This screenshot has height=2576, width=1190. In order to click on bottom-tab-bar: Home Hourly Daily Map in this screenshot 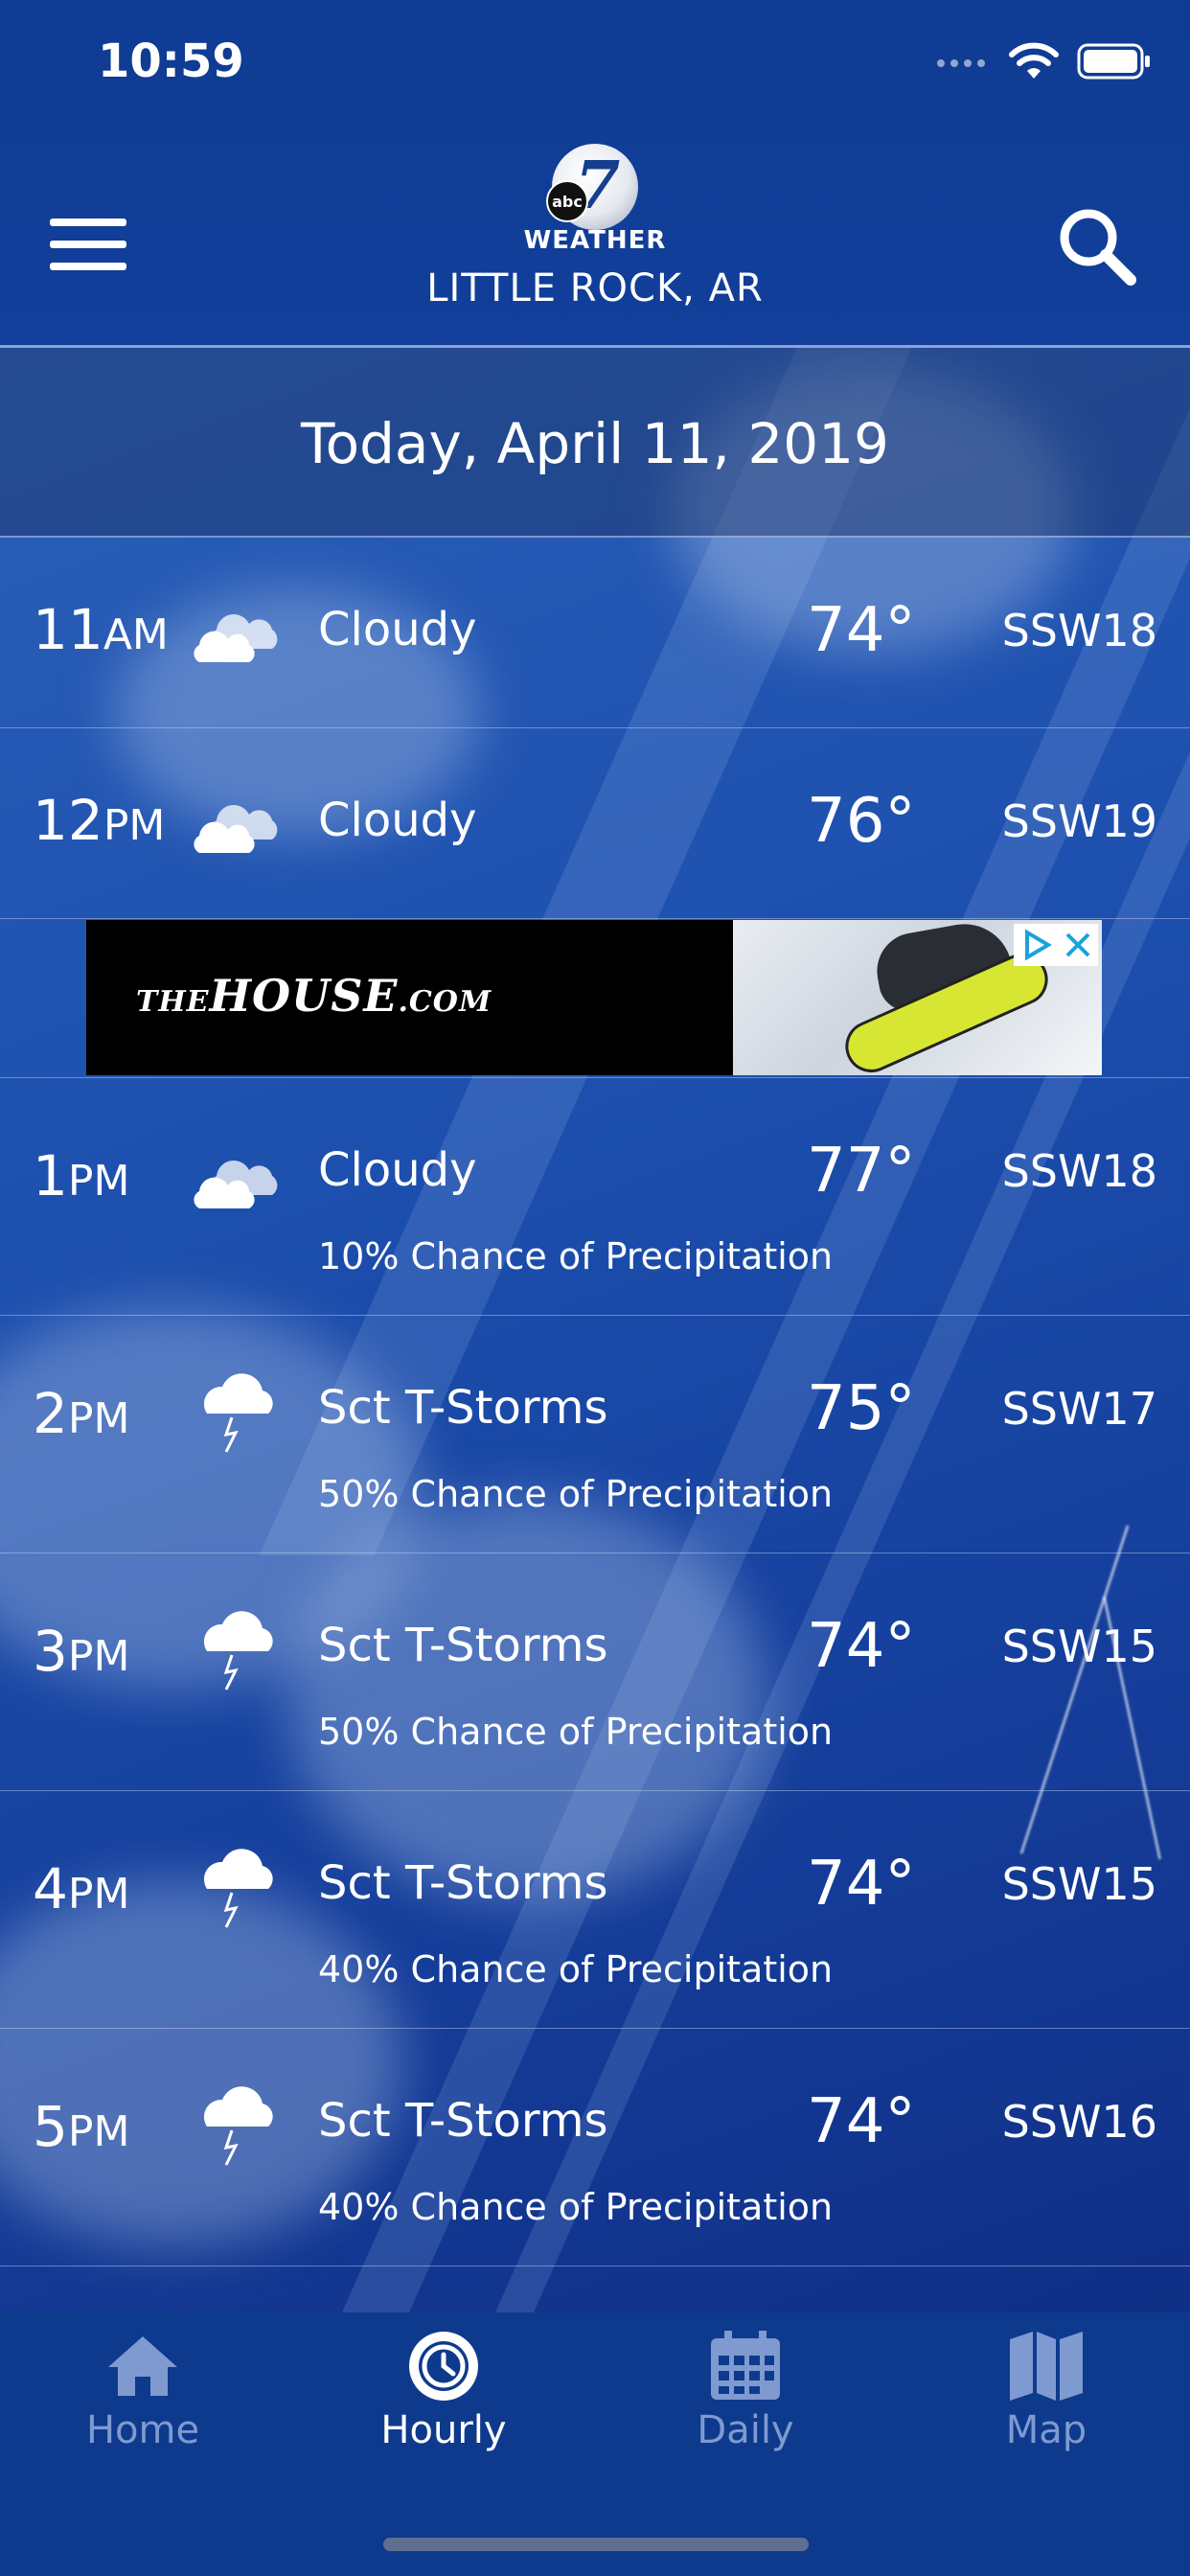, I will do `click(595, 2444)`.